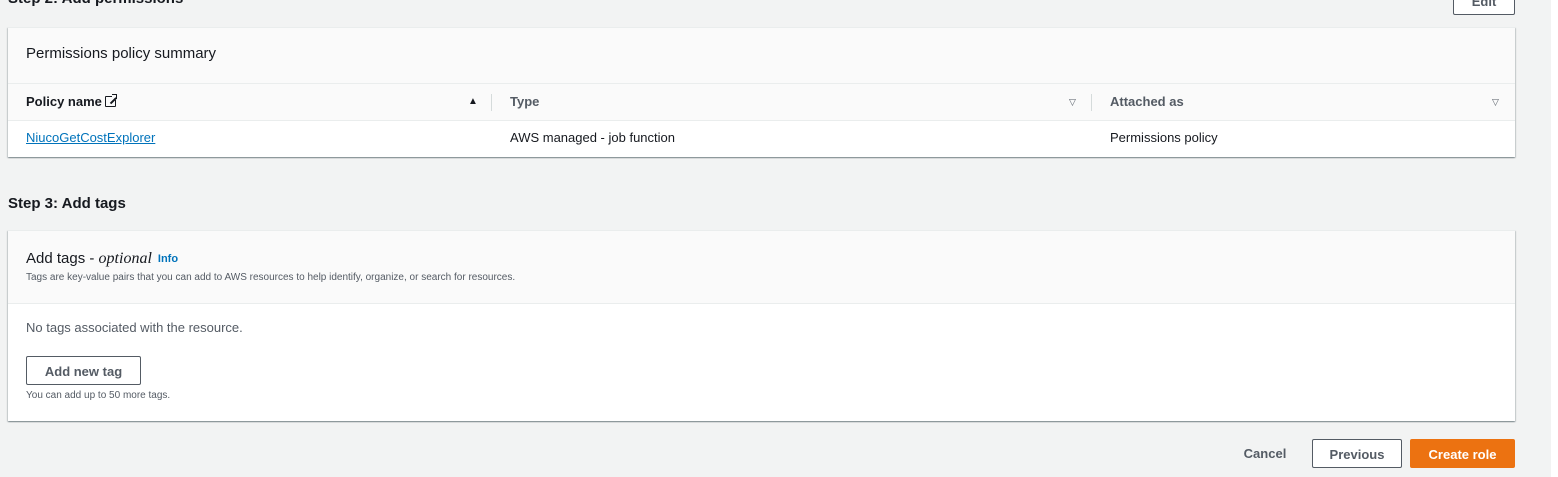 The width and height of the screenshot is (1558, 477). What do you see at coordinates (125, 258) in the screenshot?
I see `optional-label: optional` at bounding box center [125, 258].